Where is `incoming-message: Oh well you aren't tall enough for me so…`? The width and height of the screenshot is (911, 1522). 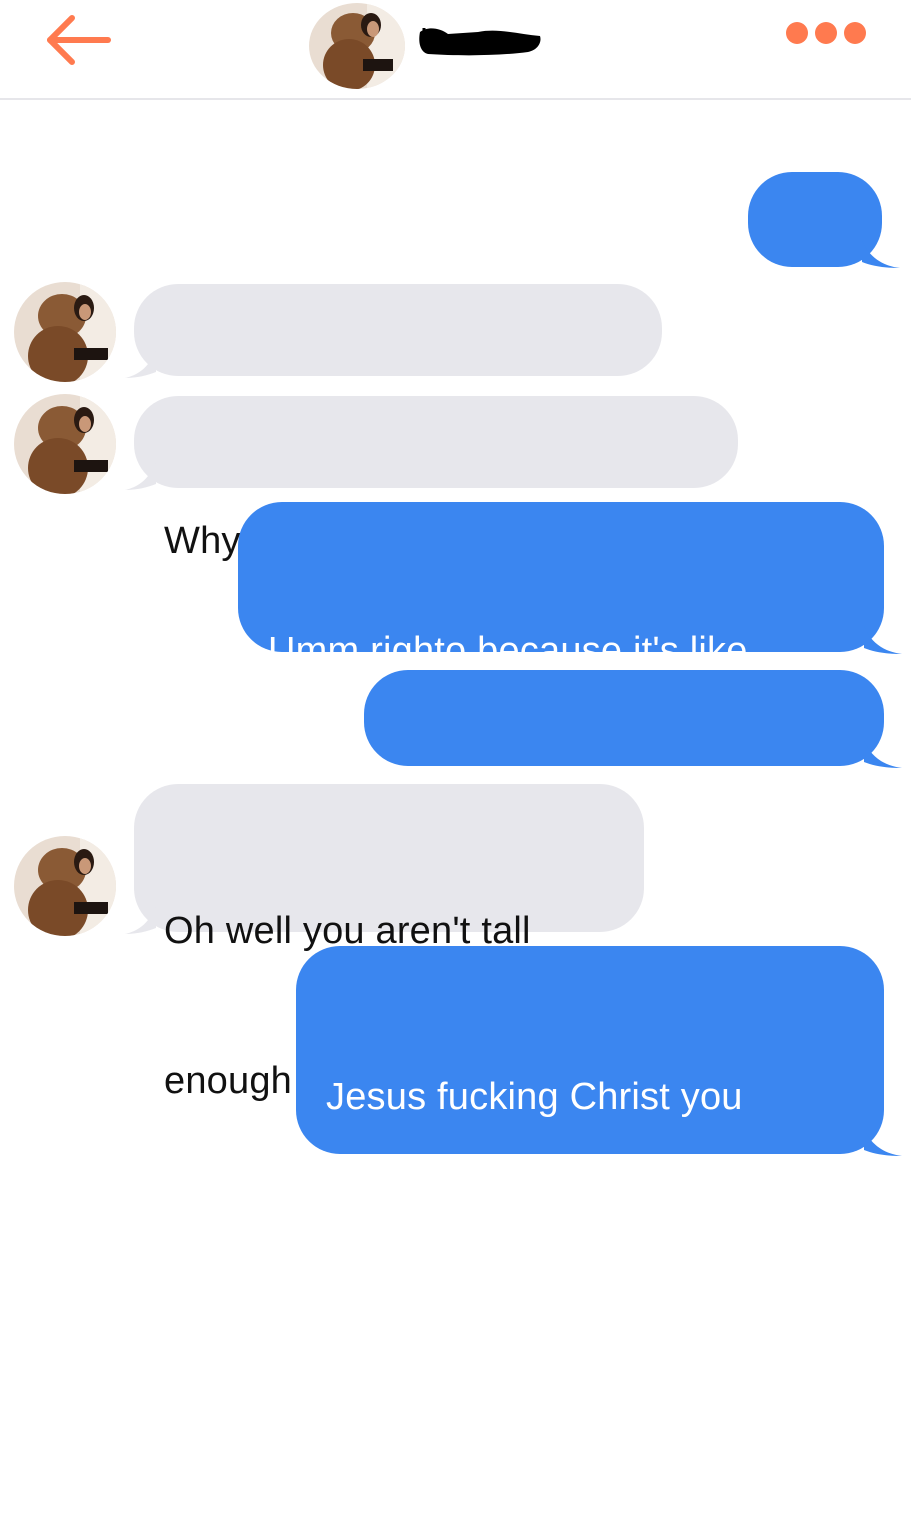 incoming-message: Oh well you aren't tall enough for me so… is located at coordinates (389, 943).